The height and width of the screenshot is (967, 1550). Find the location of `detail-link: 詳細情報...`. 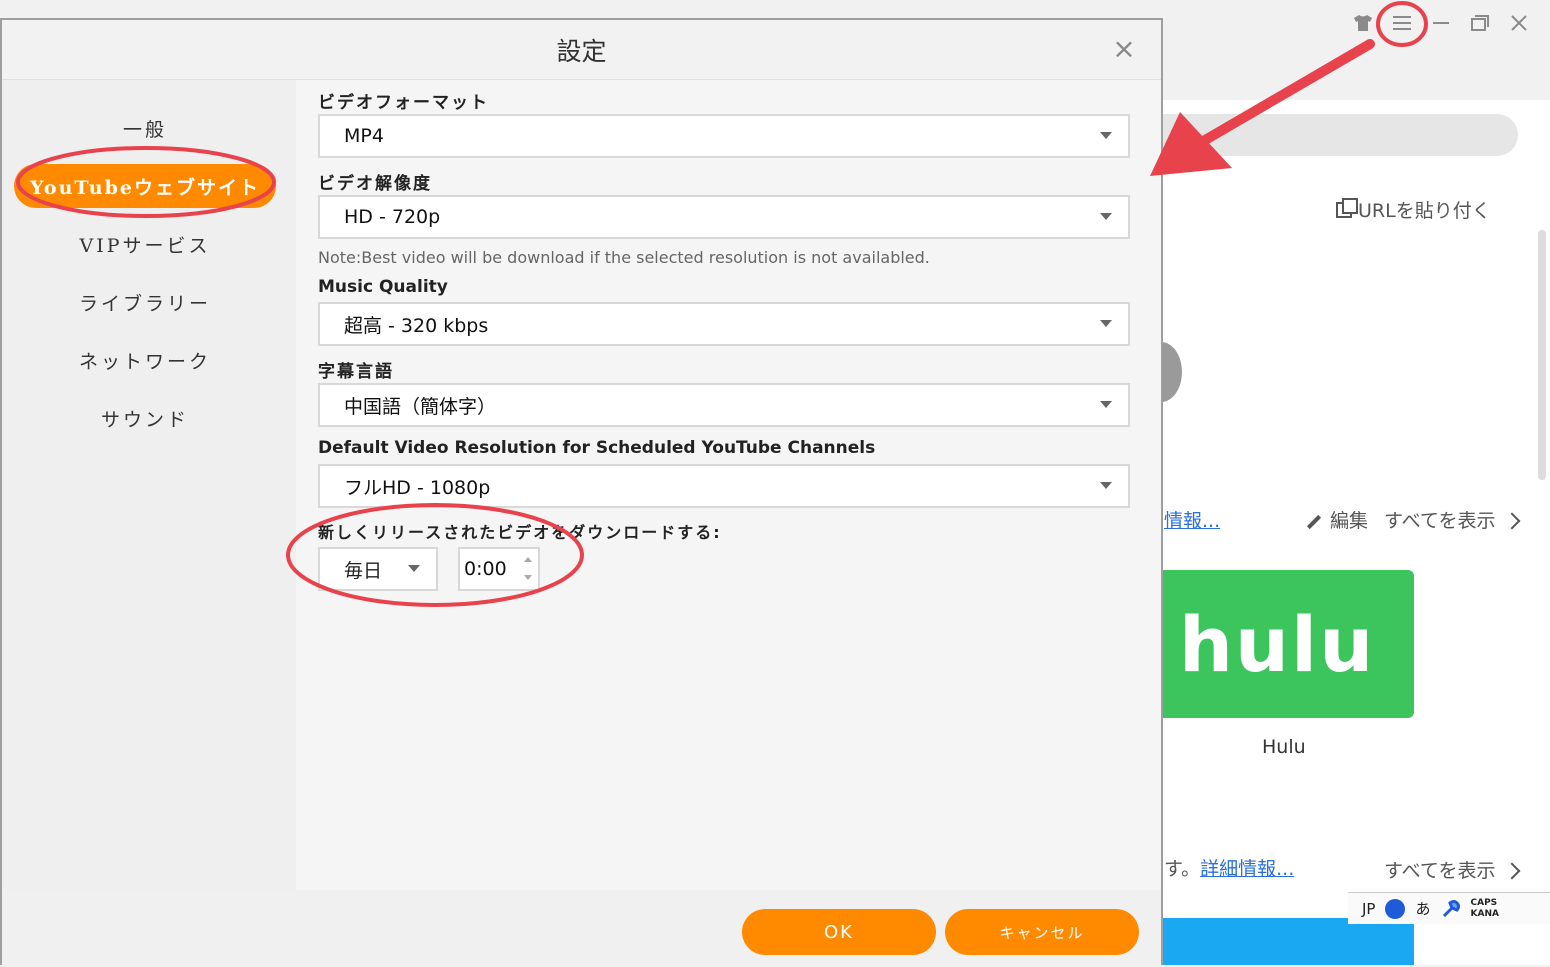

detail-link: 詳細情報... is located at coordinates (1247, 869).